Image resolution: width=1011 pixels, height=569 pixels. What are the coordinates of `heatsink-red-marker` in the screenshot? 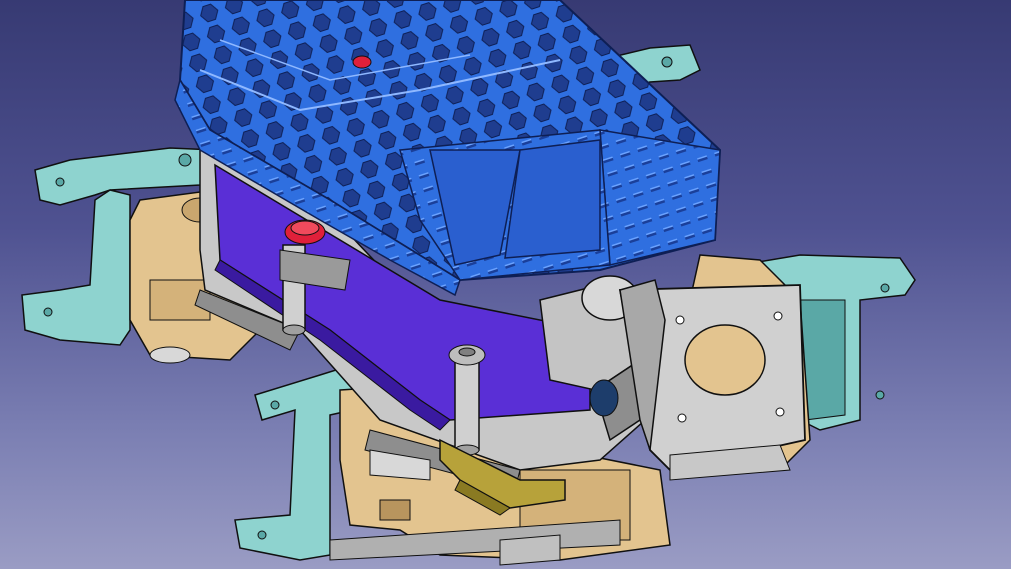 It's located at (362, 62).